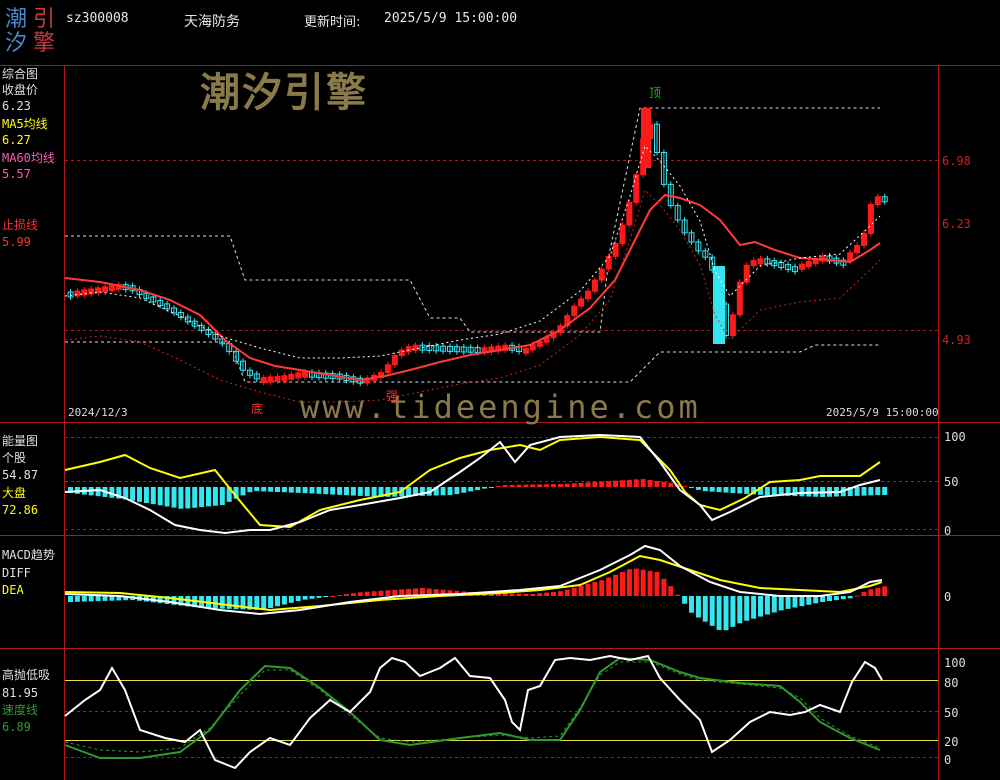  What do you see at coordinates (951, 713) in the screenshot?
I see `osc-scale-label: 50` at bounding box center [951, 713].